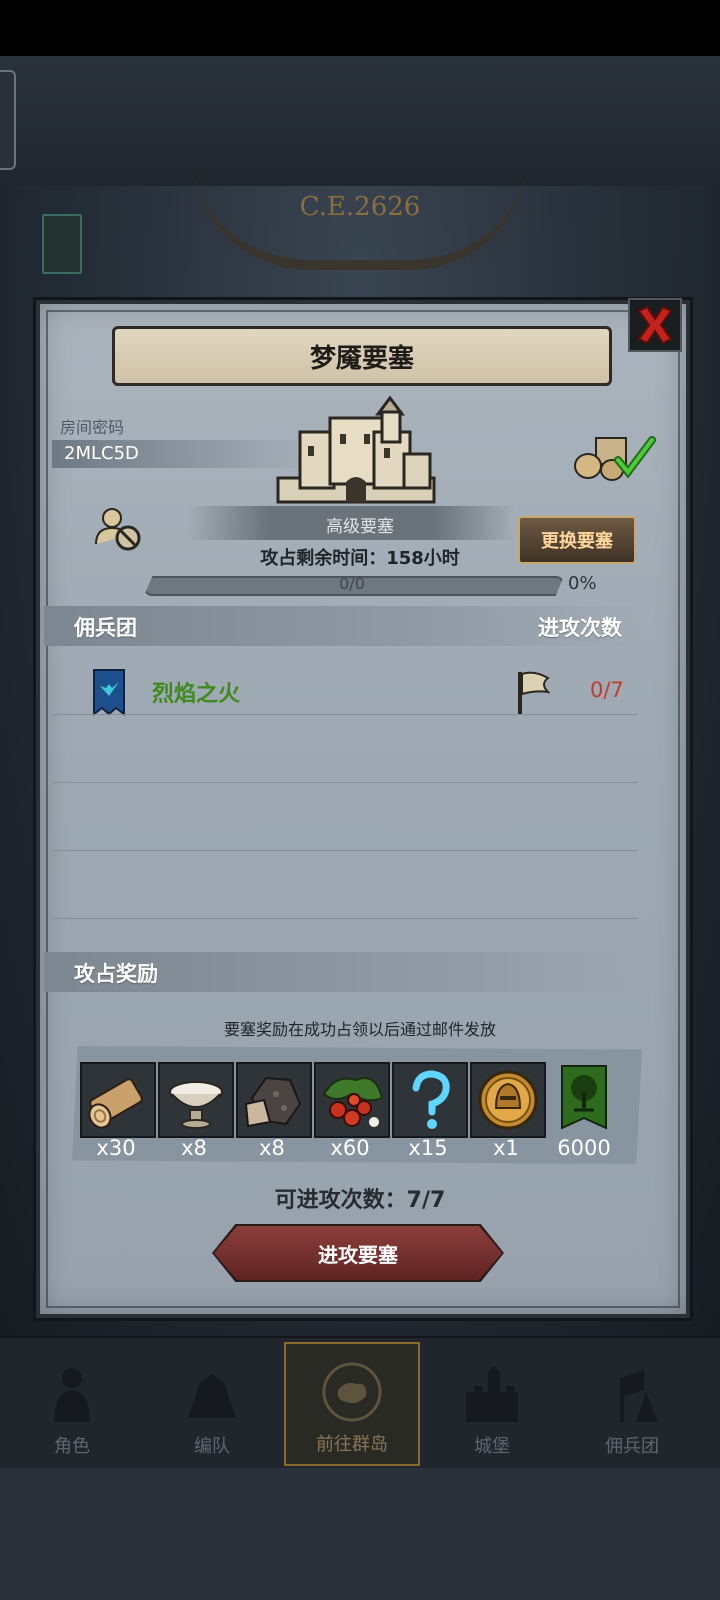 This screenshot has width=720, height=1600. I want to click on mercenary-header: 佣兵团, so click(105, 628).